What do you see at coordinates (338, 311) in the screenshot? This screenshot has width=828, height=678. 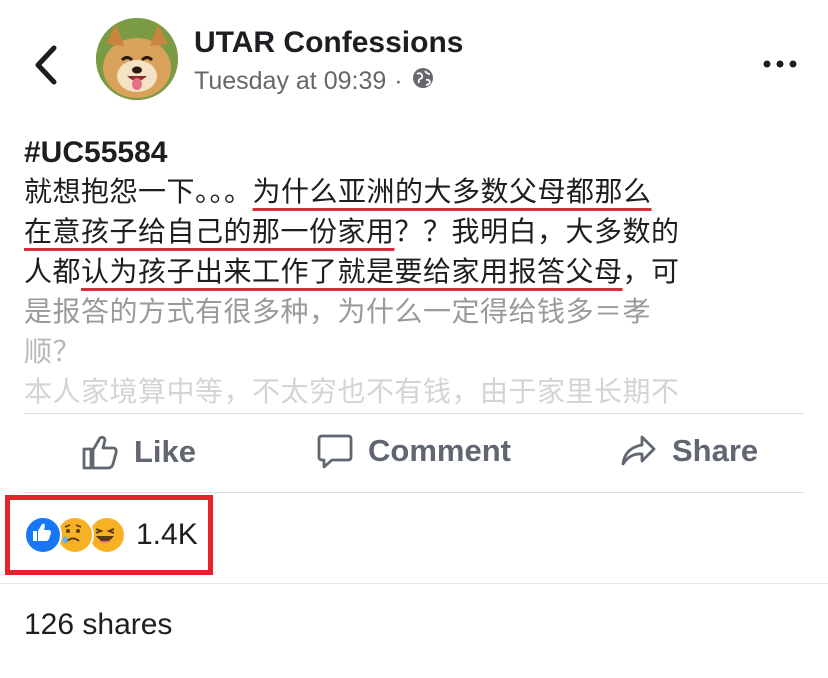 I see `post-line-4: 是报答的方式有很多种，为什么一定得给钱多＝孝` at bounding box center [338, 311].